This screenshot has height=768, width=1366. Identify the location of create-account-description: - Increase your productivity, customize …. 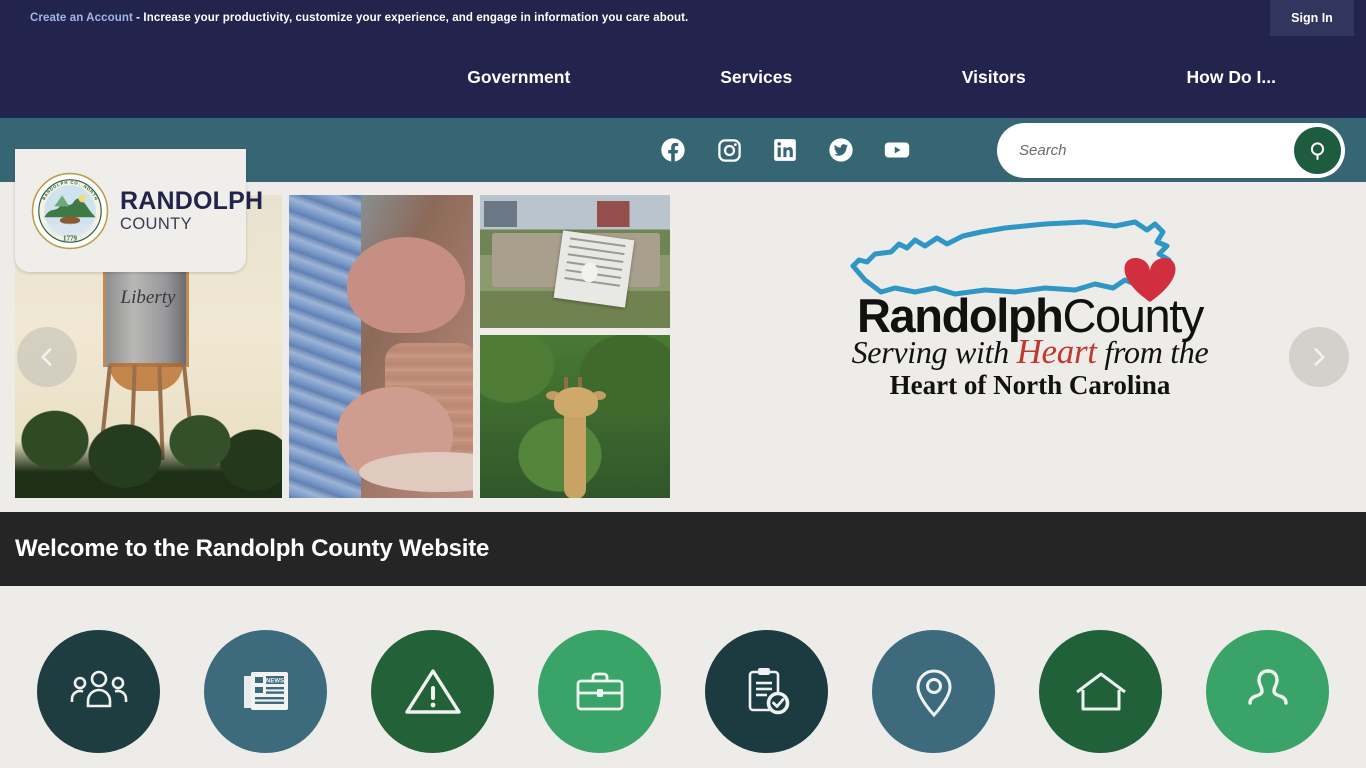
(410, 18).